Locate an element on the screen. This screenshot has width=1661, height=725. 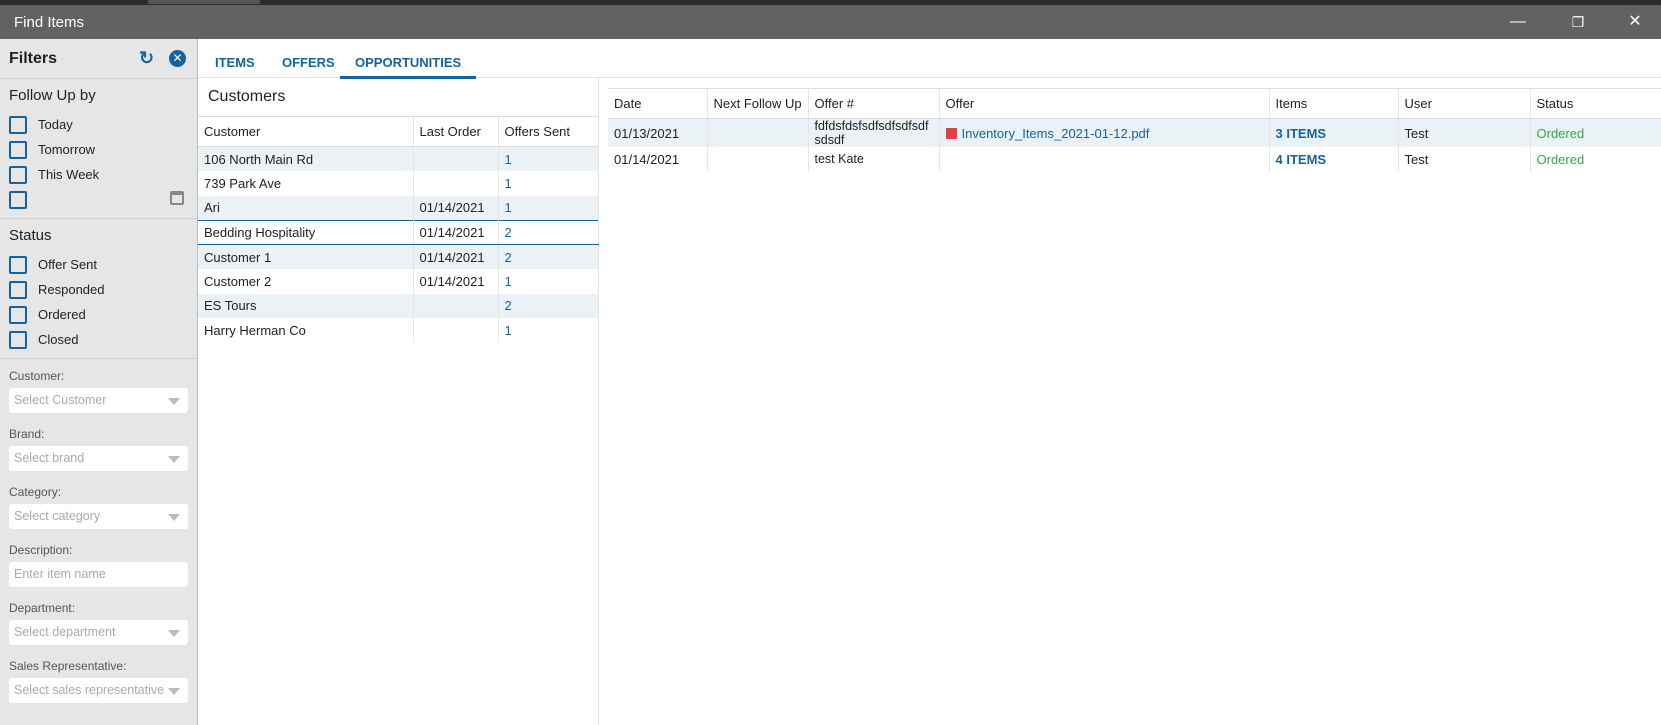
checkbox-custom-date is located at coordinates (98, 199).